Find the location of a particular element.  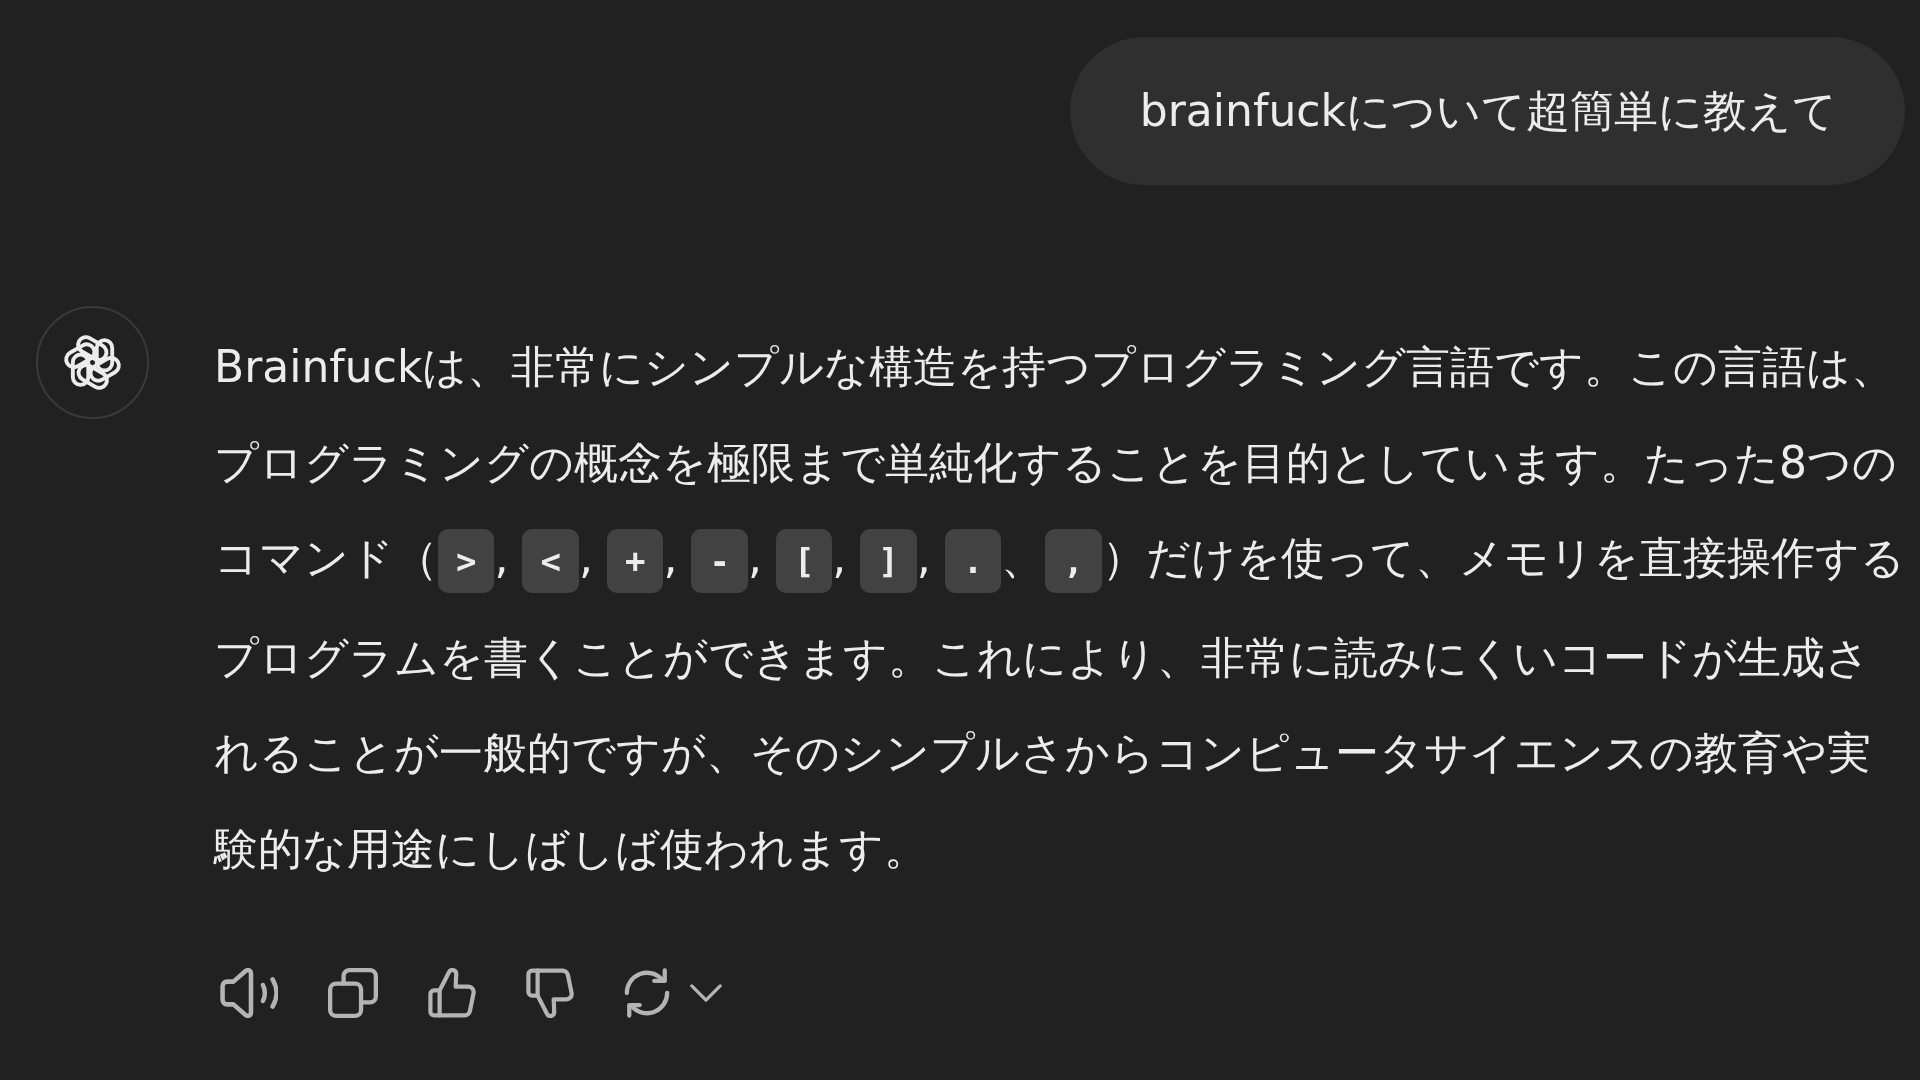

avatar-icon is located at coordinates (92, 362).